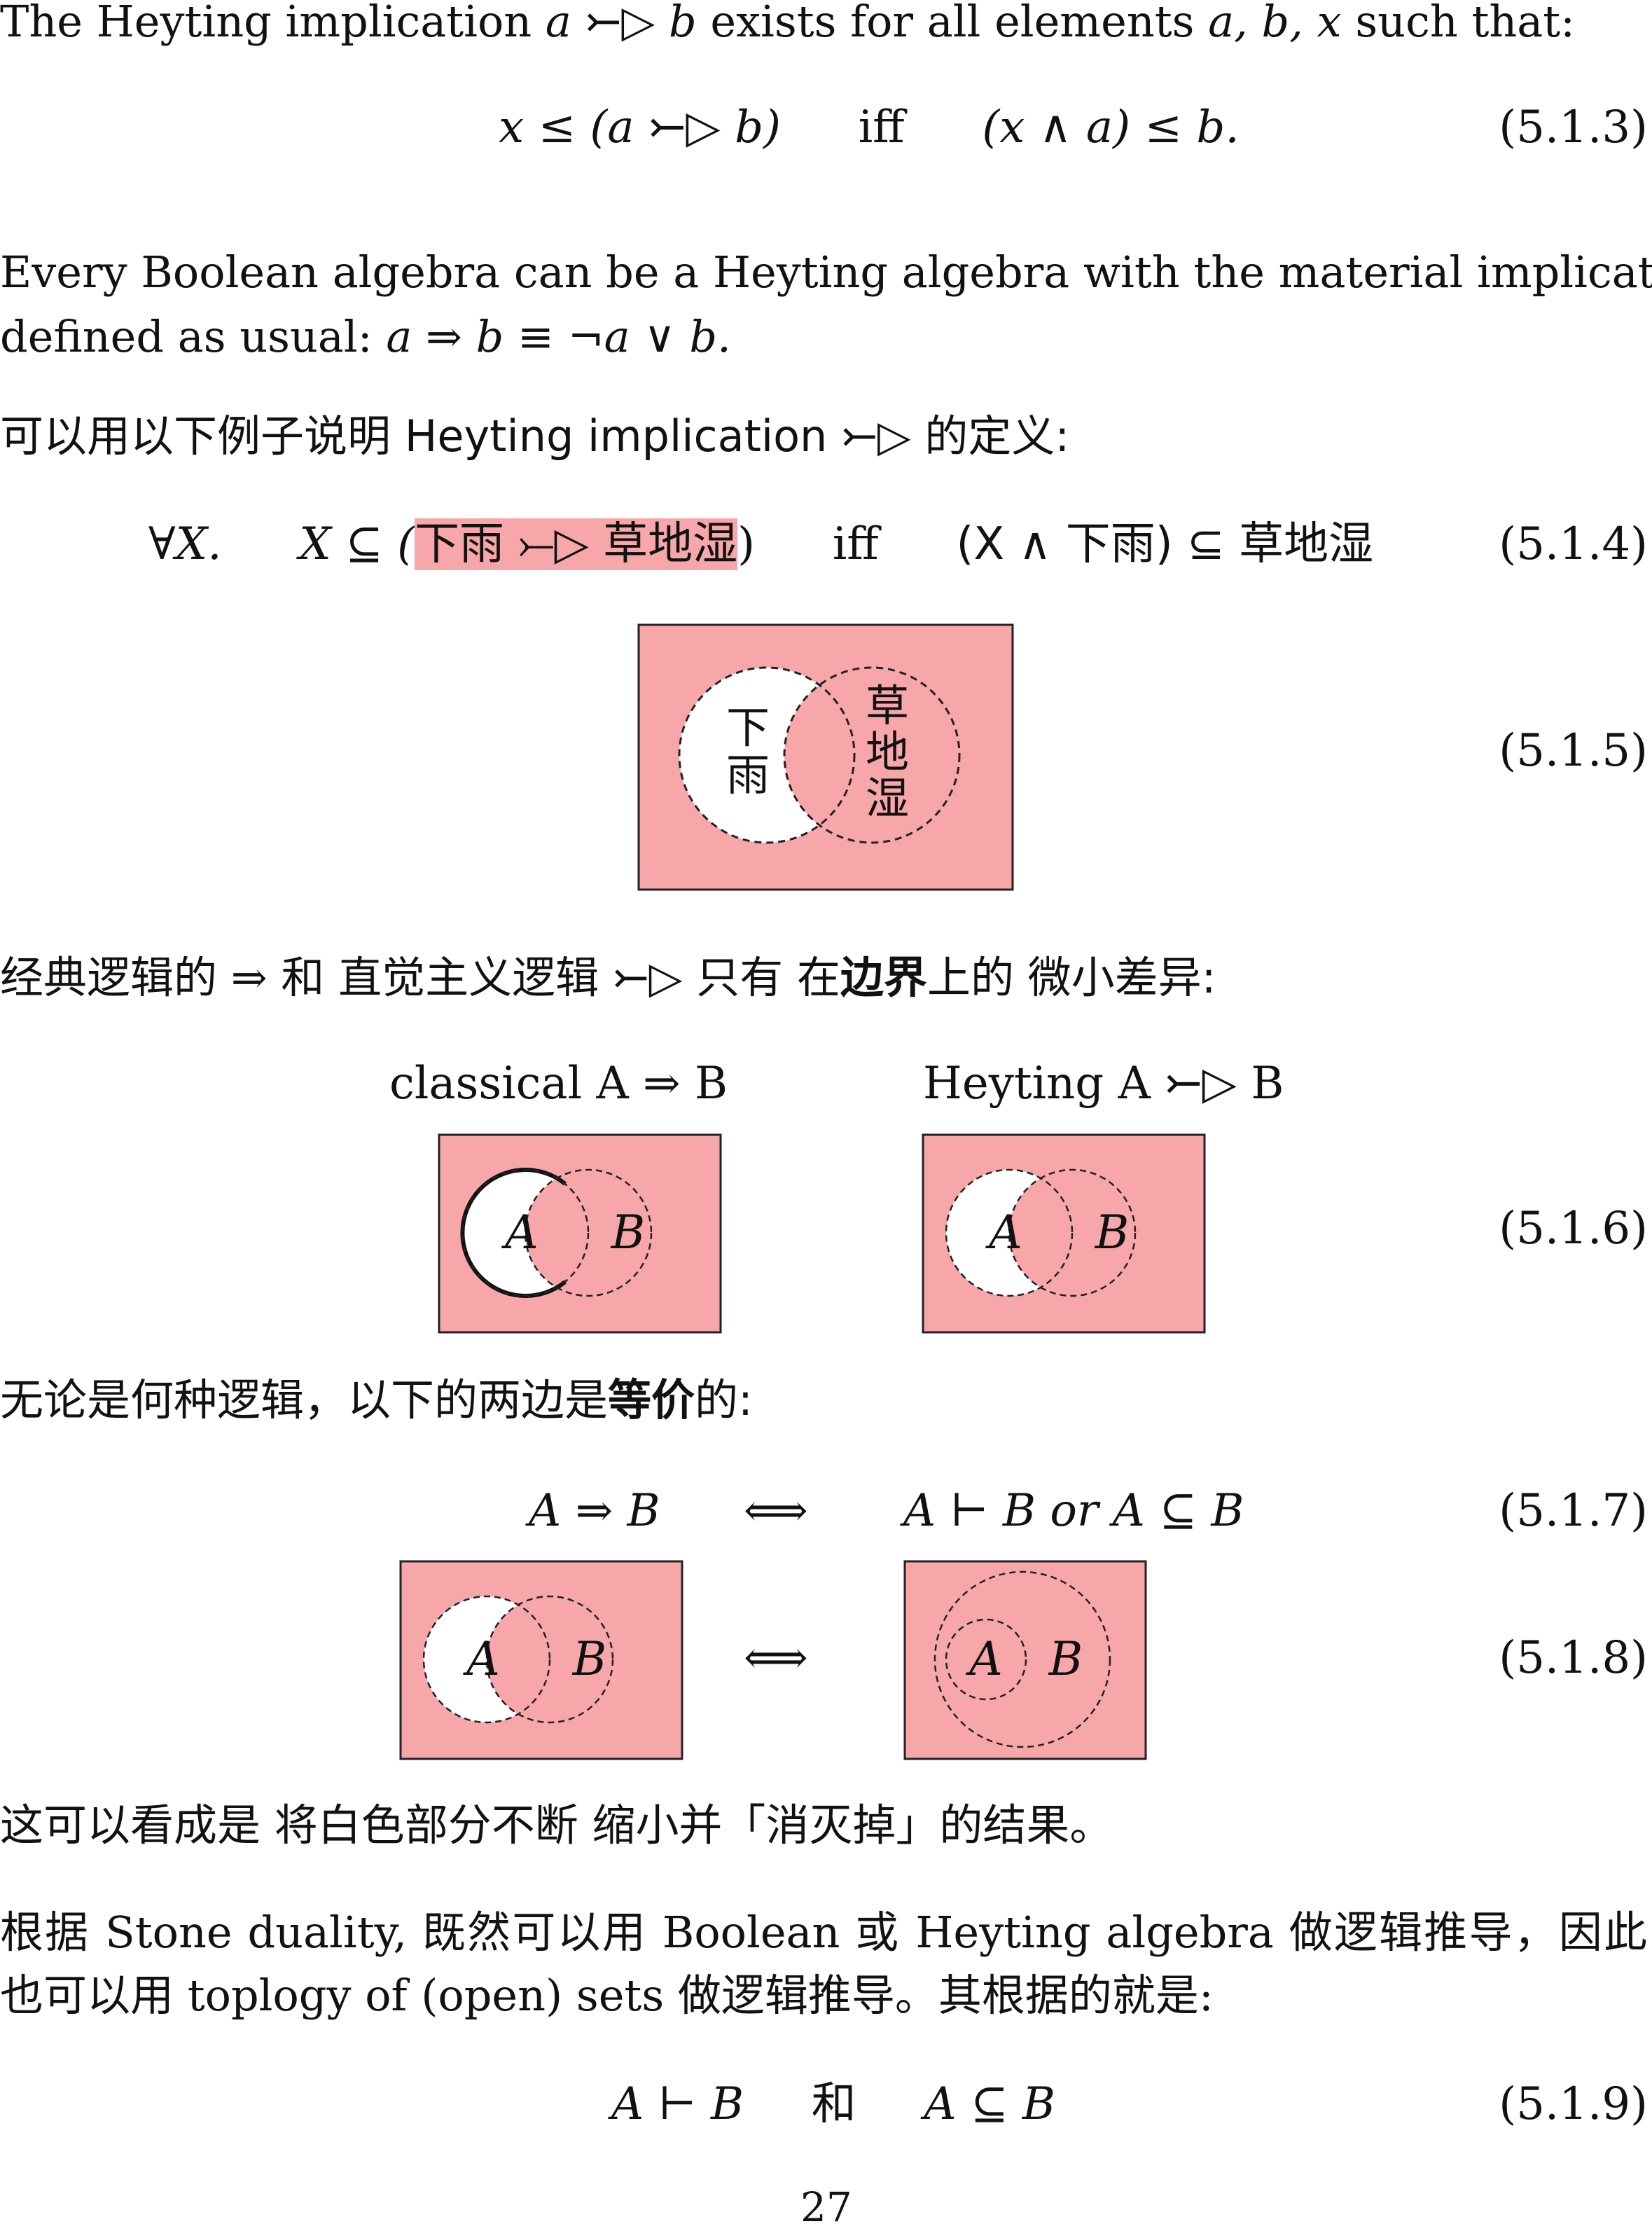  I want to click on venn-diagram-rain-grass, so click(825, 757).